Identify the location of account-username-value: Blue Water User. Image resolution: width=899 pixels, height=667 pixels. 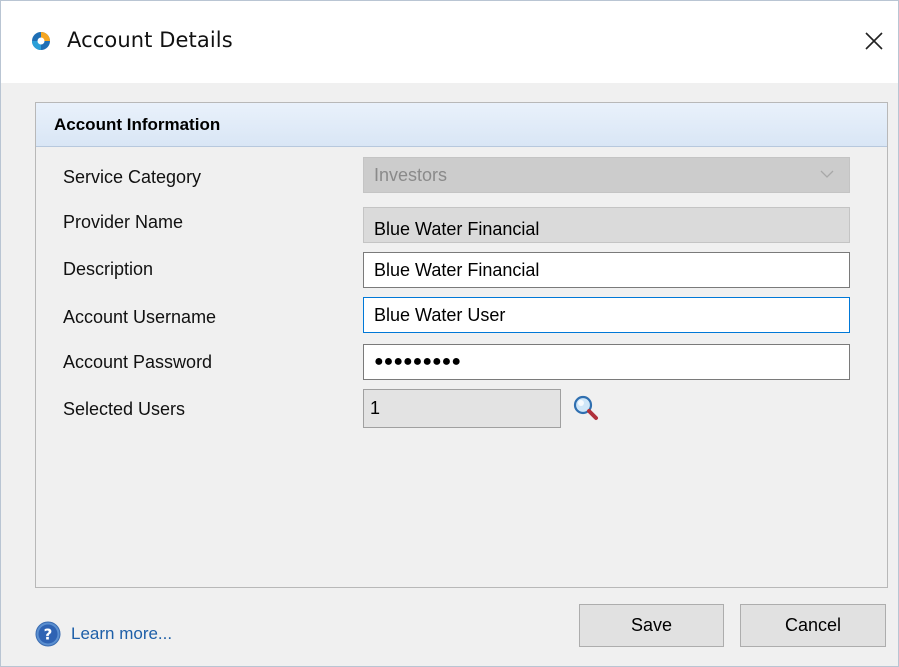
(440, 314).